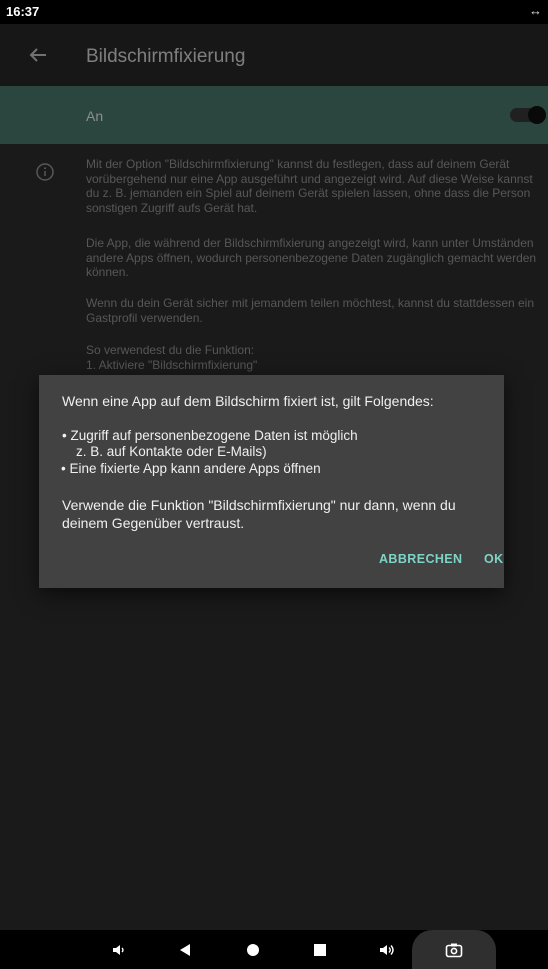 This screenshot has height=969, width=548. I want to click on home-circle-icon, so click(253, 949).